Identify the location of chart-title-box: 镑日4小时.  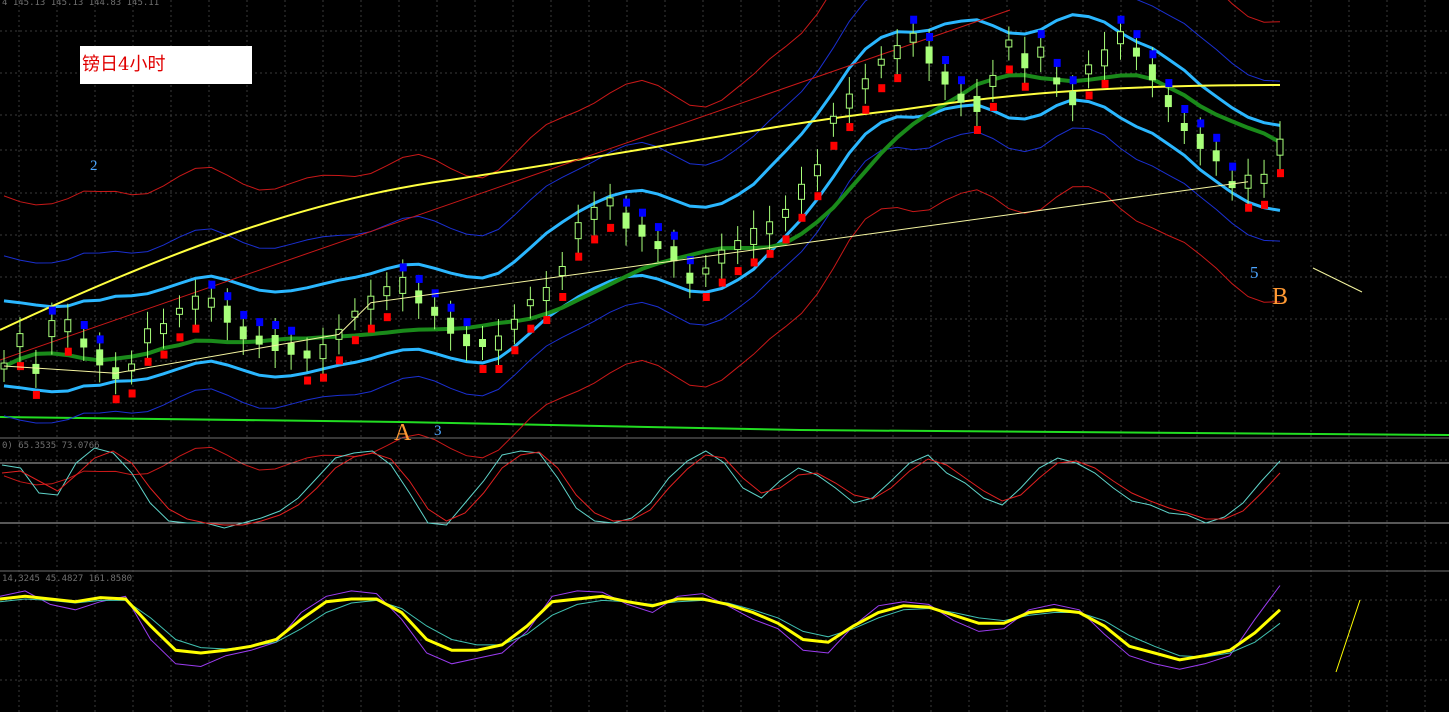
(166, 65).